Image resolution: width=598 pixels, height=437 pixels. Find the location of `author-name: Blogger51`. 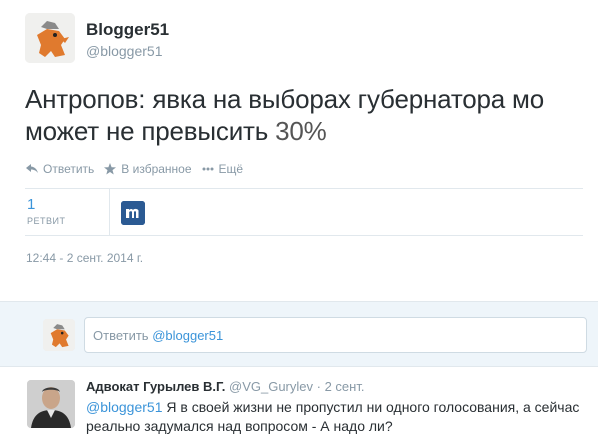

author-name: Blogger51 is located at coordinates (127, 30).